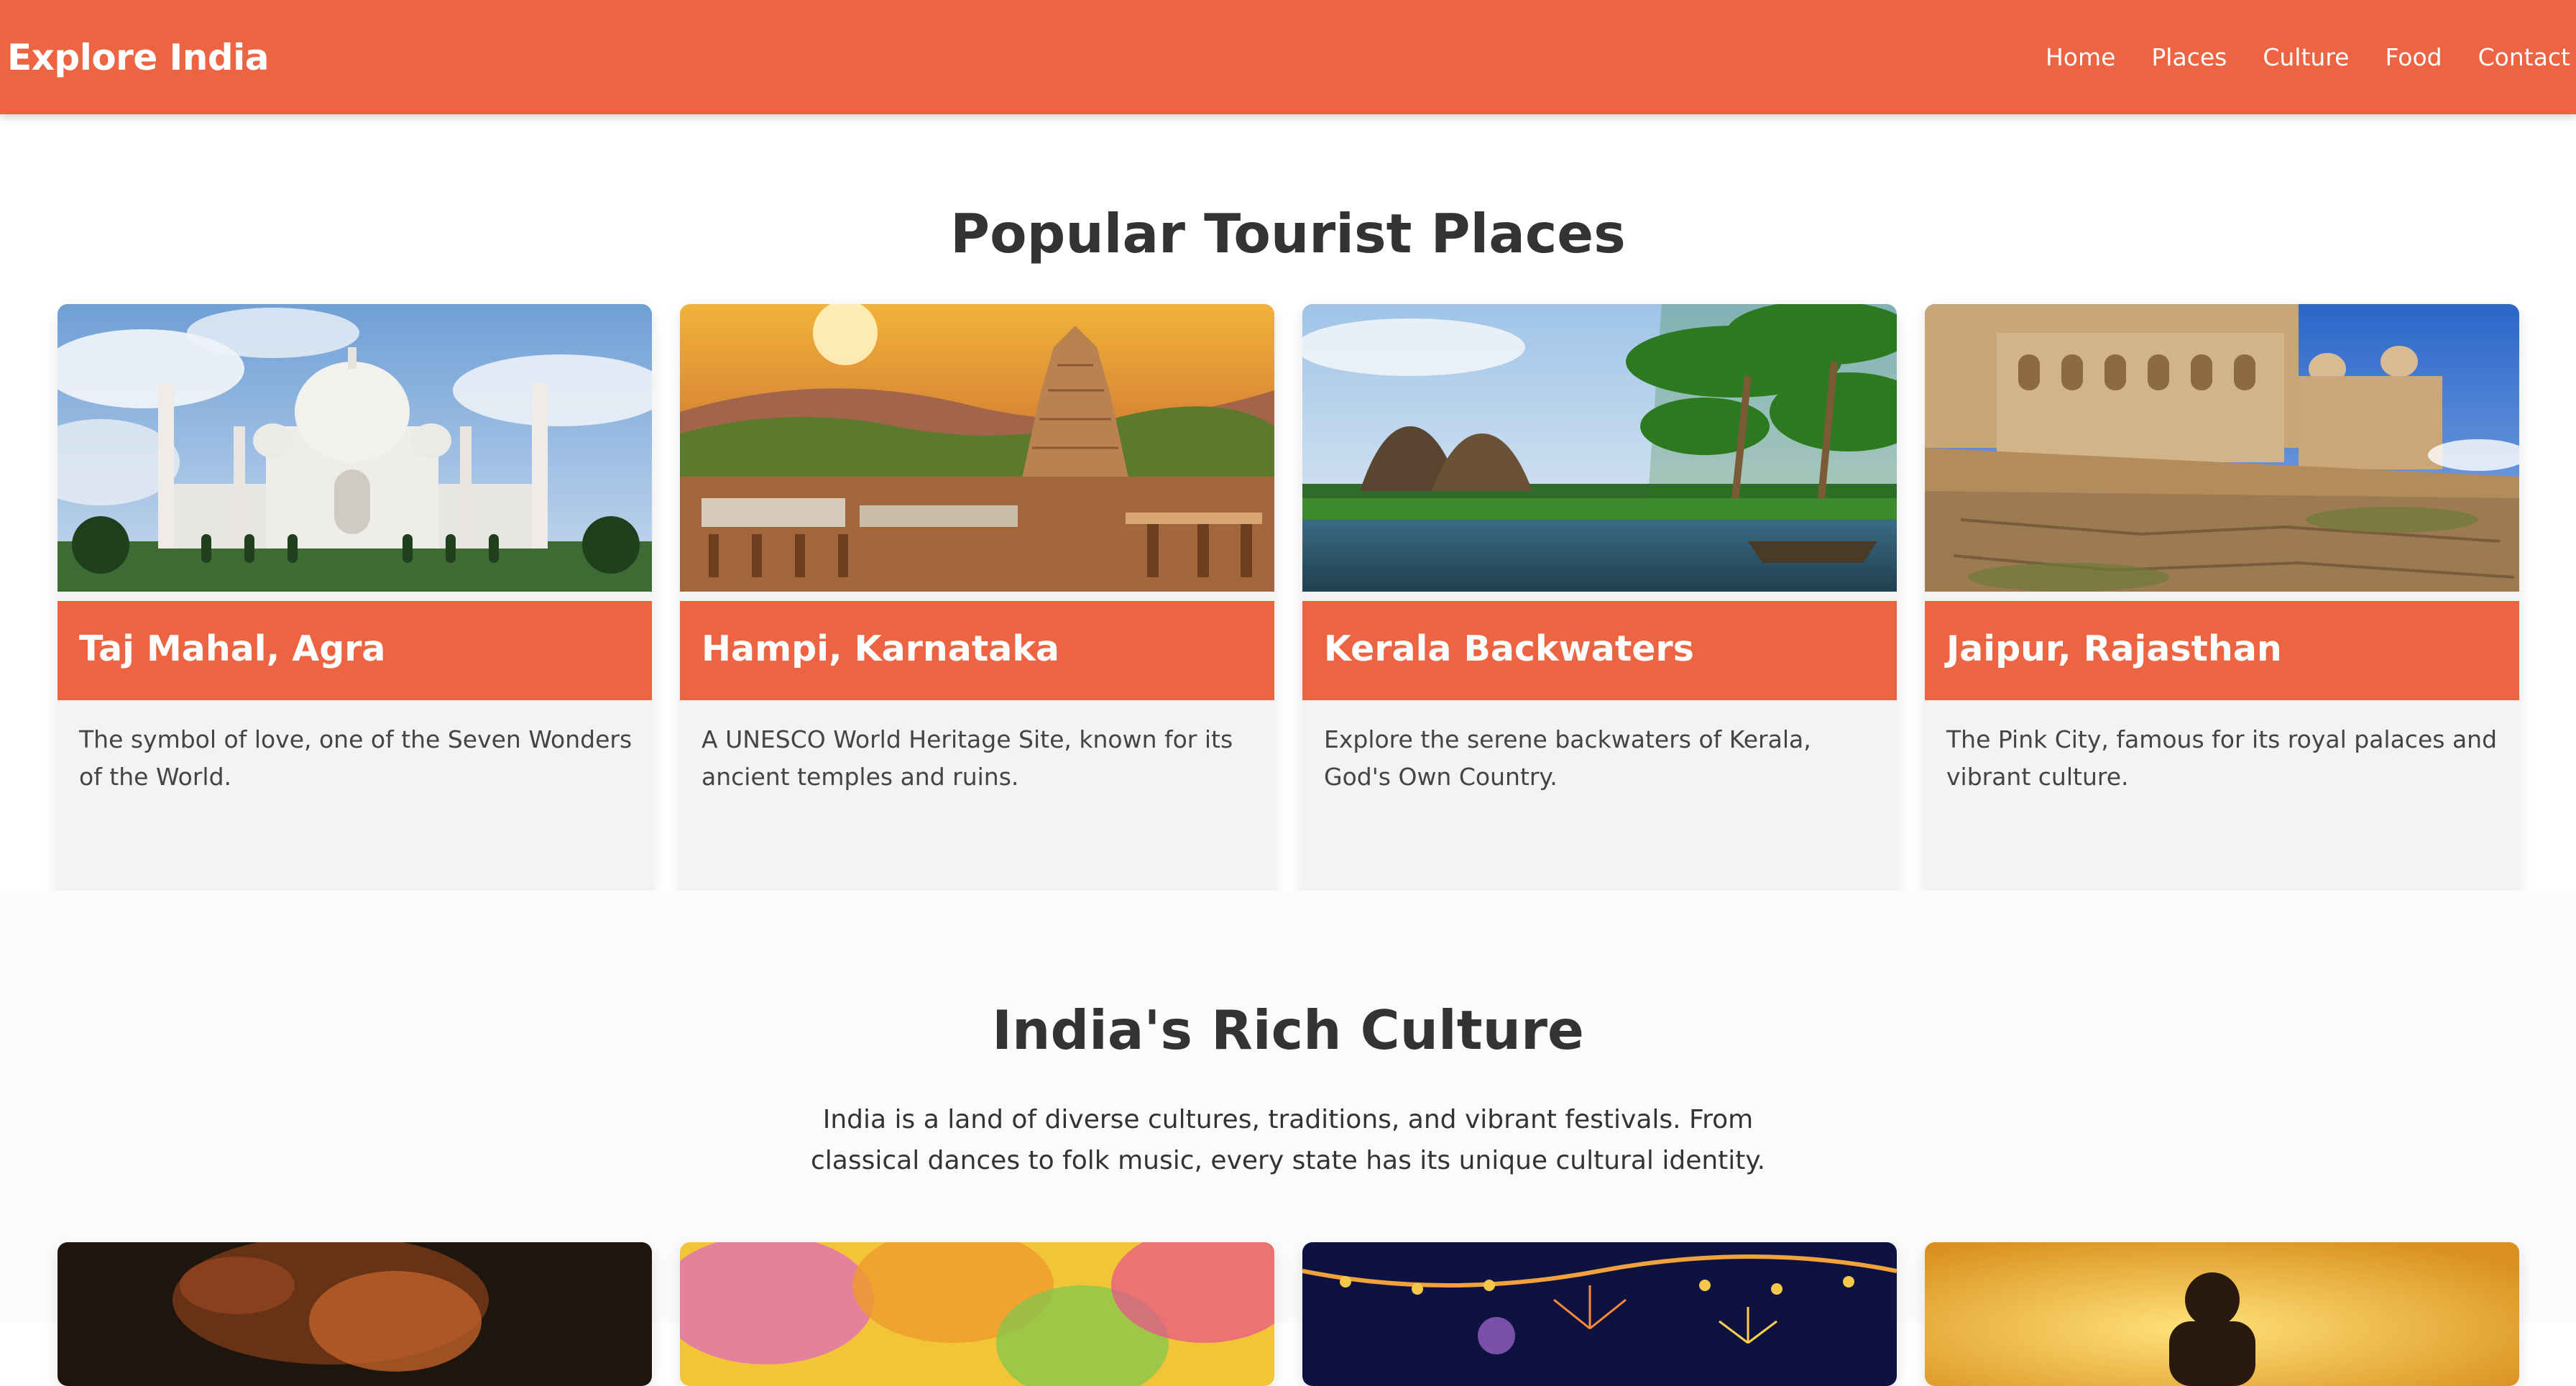 The image size is (2576, 1386). I want to click on places-title: Popular Tourist Places, so click(1288, 233).